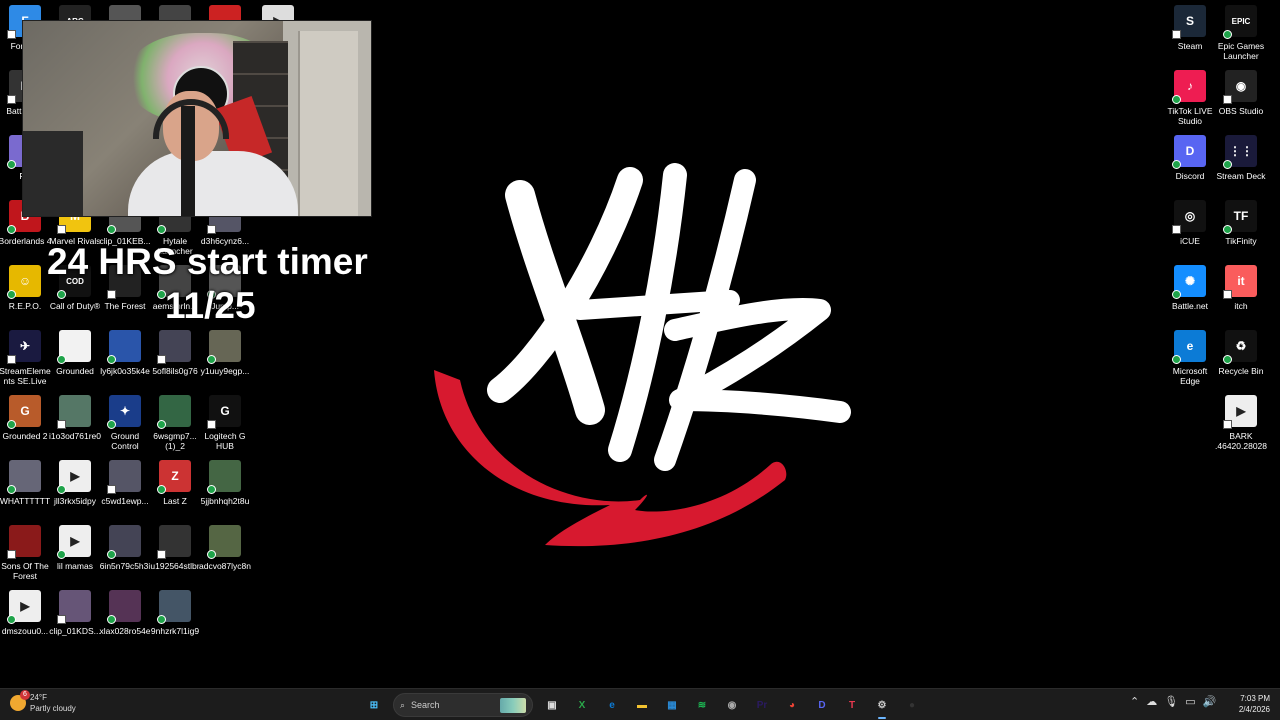  I want to click on desktop-icon: G Logitech G HUB, so click(225, 423).